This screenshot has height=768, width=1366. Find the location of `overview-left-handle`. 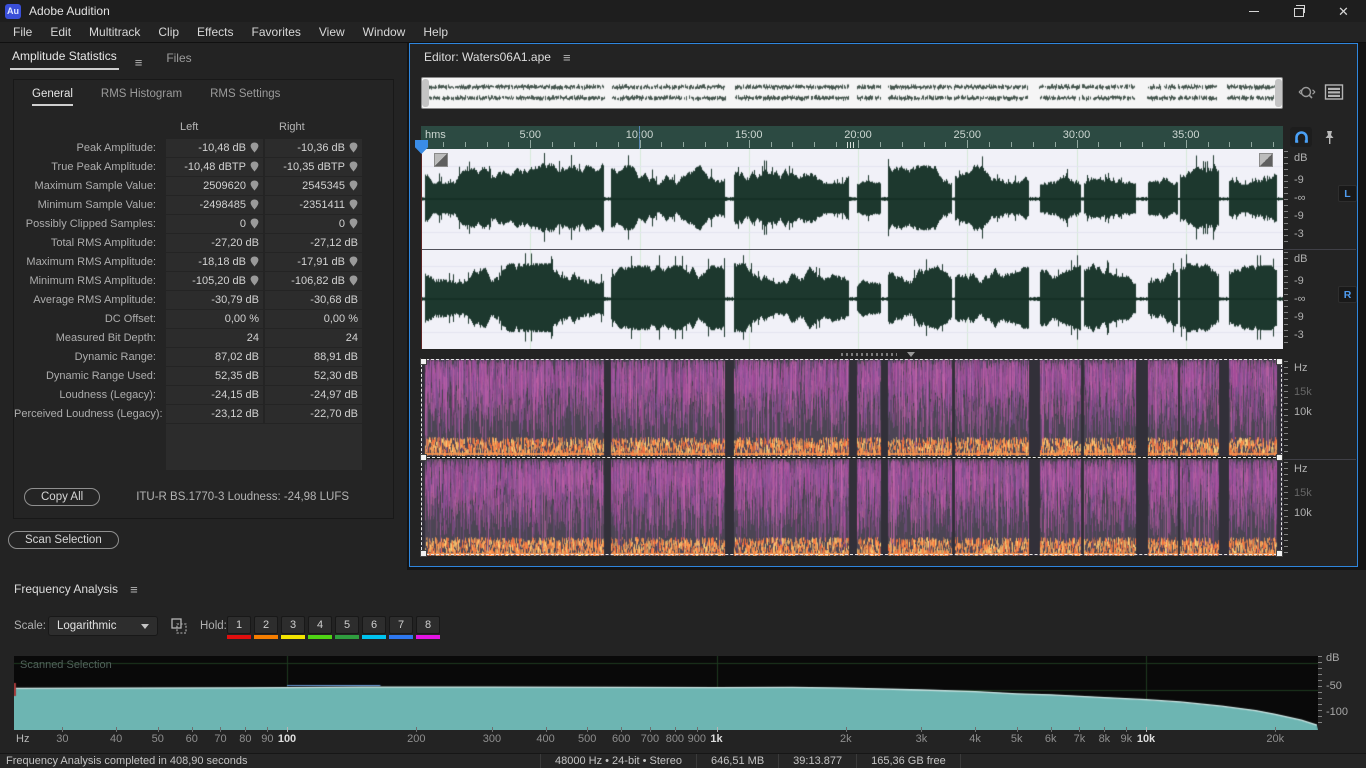

overview-left-handle is located at coordinates (425, 93).